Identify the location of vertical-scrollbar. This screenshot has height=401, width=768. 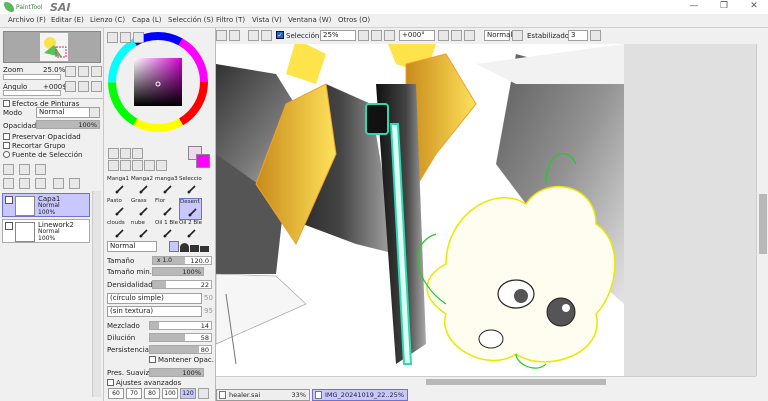
(762, 210).